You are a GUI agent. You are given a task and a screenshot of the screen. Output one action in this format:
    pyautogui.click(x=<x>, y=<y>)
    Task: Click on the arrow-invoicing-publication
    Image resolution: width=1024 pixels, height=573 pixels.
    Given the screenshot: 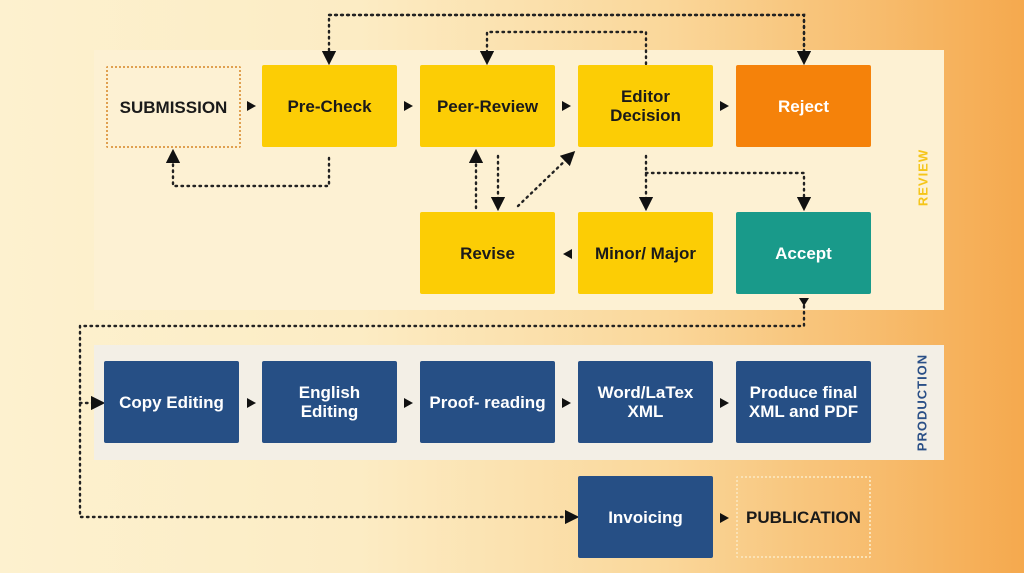 What is the action you would take?
    pyautogui.click(x=724, y=518)
    